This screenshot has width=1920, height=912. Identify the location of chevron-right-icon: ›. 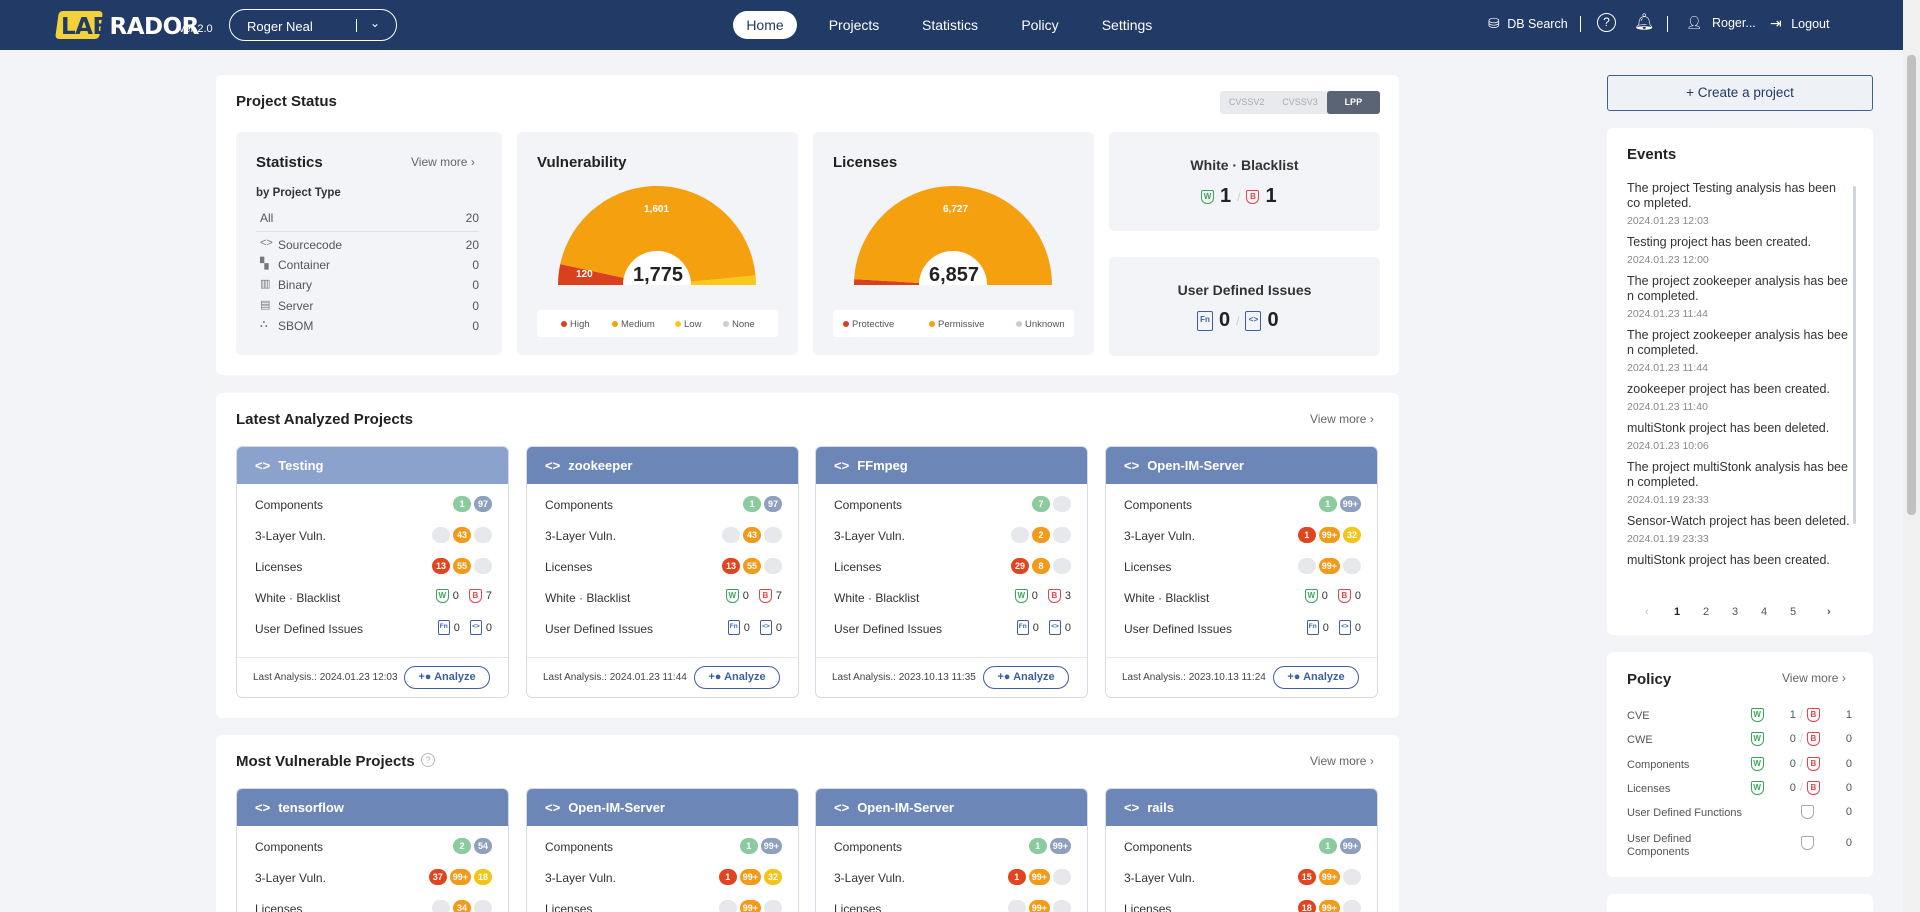
(1843, 678).